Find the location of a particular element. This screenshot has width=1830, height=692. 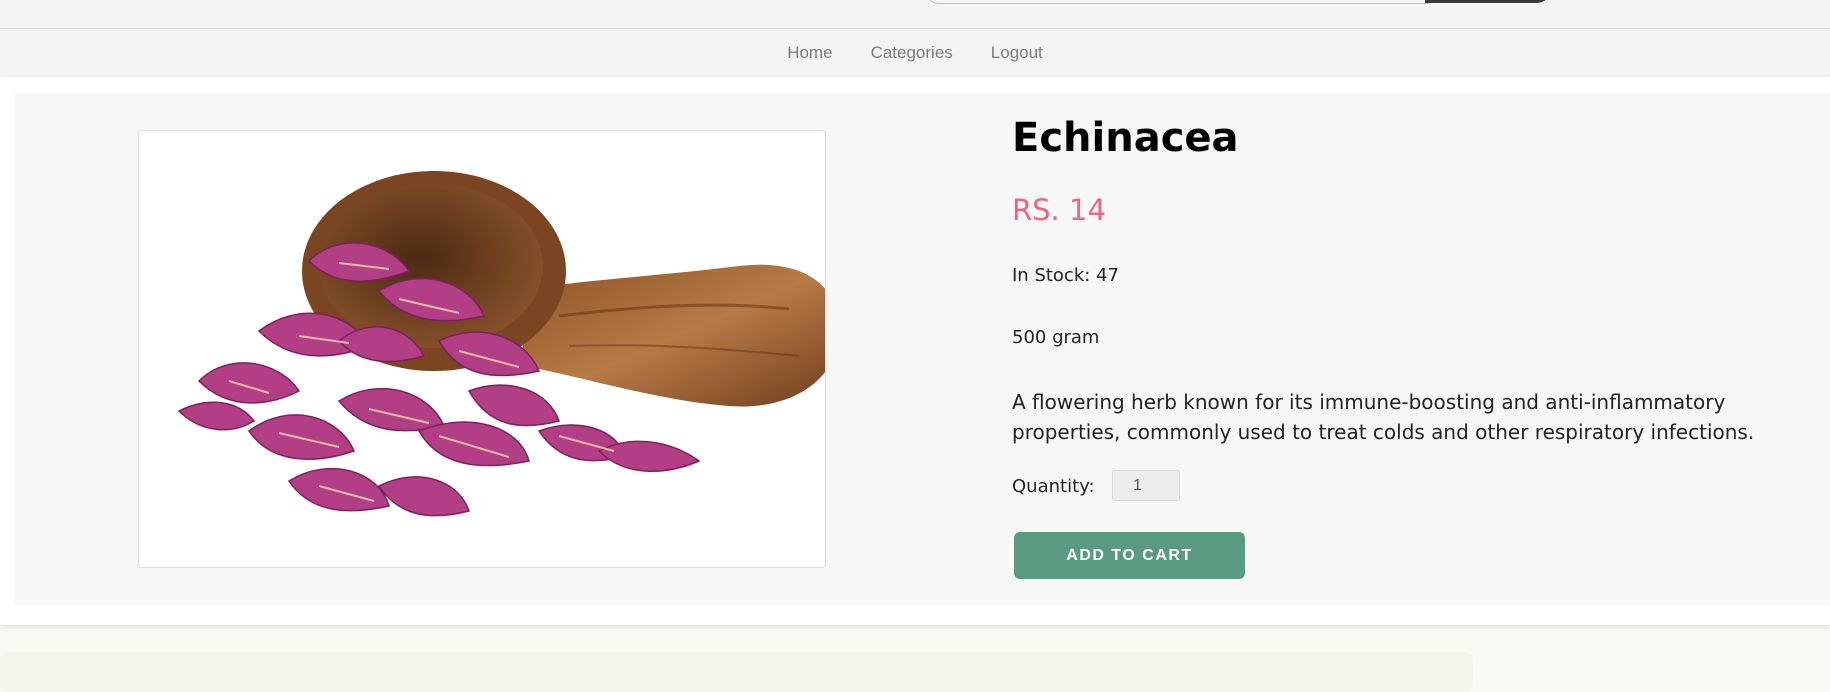

quantity-input is located at coordinates (1146, 485).